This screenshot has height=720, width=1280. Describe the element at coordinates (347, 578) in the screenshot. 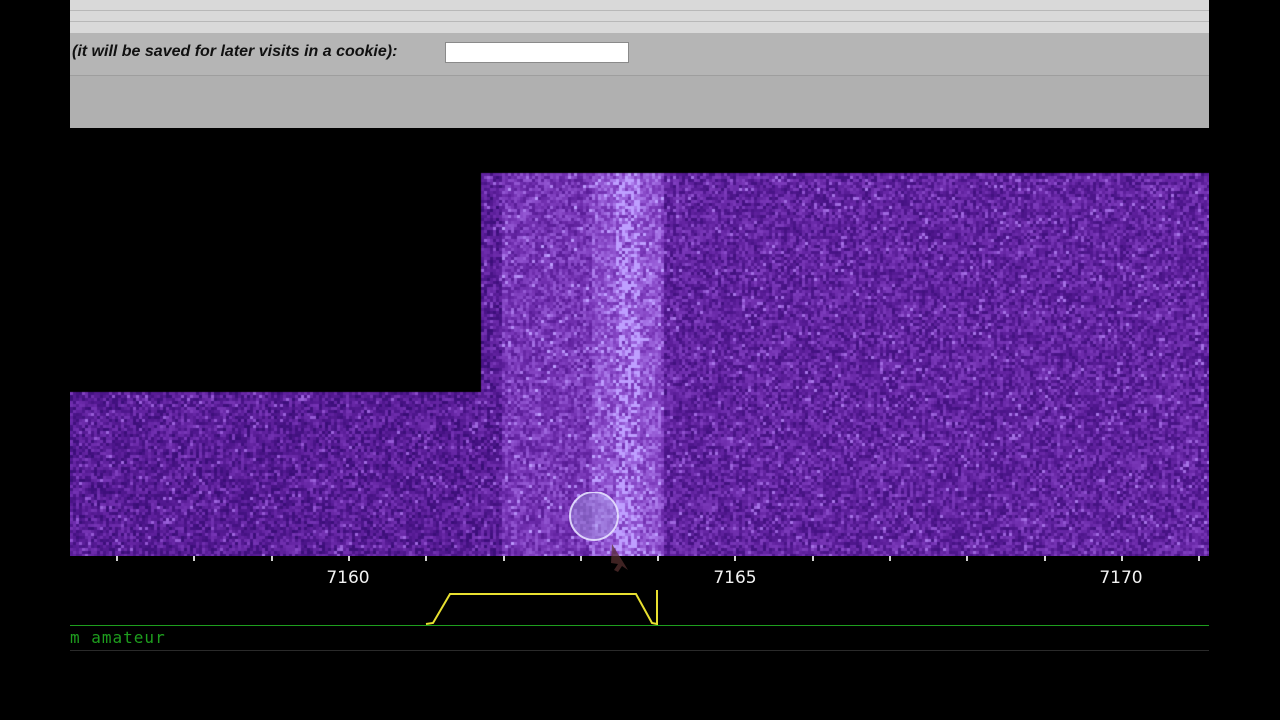

I see `tick-label-7160: 7160` at that location.